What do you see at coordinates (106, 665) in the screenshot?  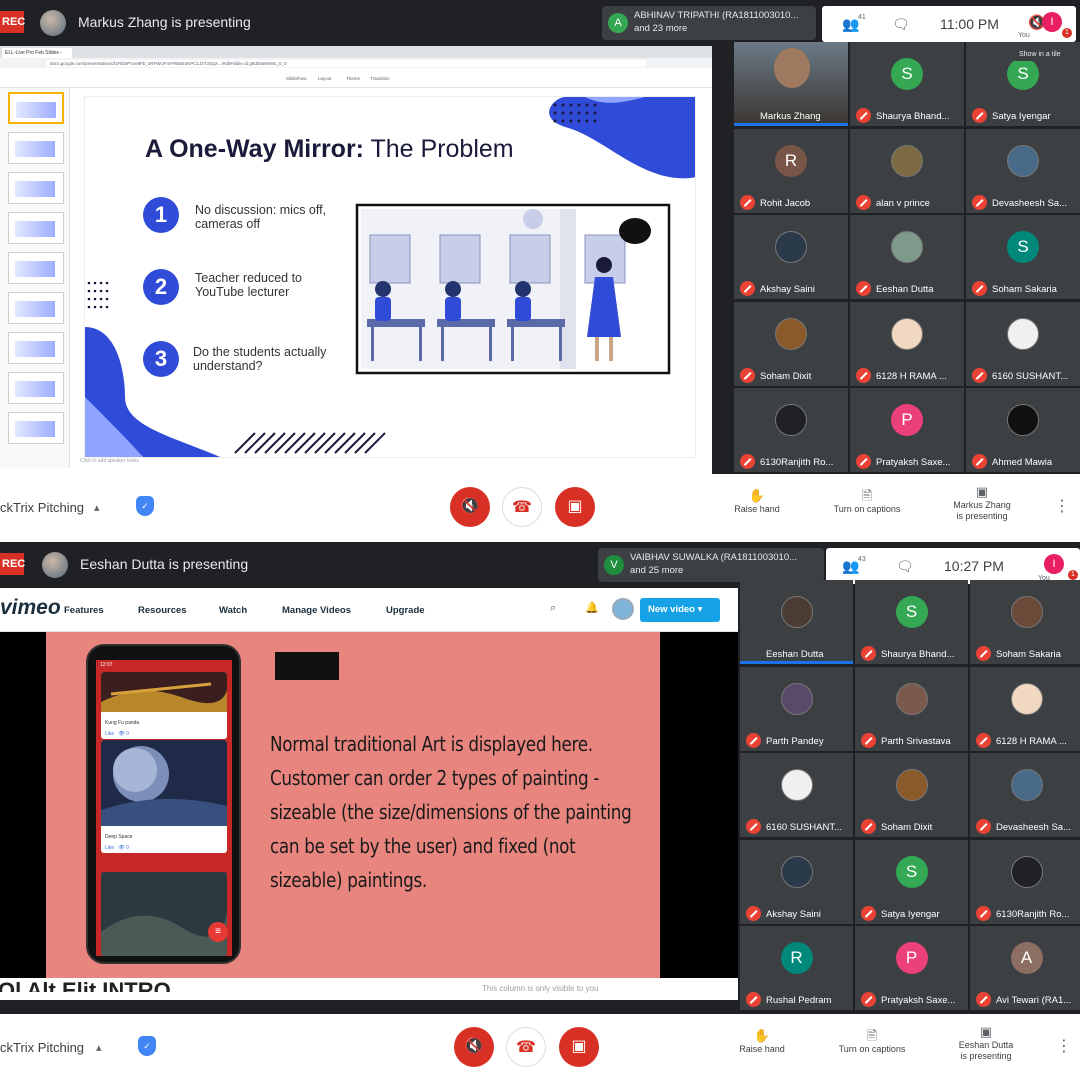 I see `phone-time: 12:07` at bounding box center [106, 665].